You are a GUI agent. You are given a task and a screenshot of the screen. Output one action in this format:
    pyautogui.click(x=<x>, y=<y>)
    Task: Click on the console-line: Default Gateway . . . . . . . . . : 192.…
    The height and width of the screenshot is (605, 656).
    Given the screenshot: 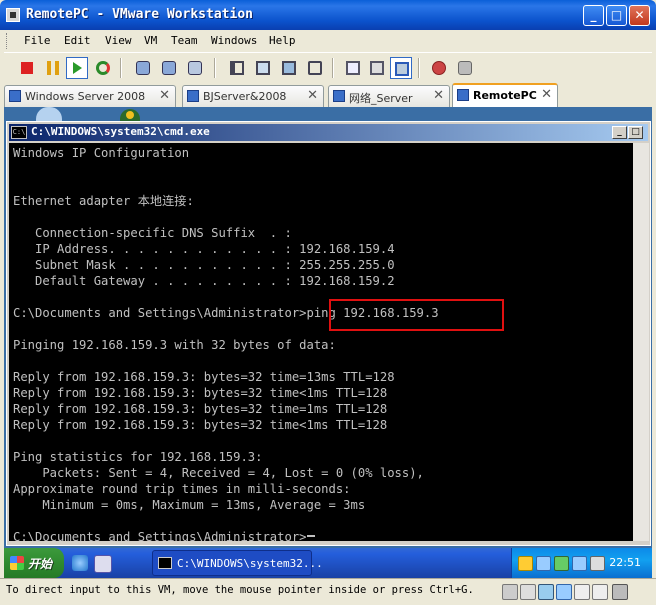 What is the action you would take?
    pyautogui.click(x=204, y=281)
    